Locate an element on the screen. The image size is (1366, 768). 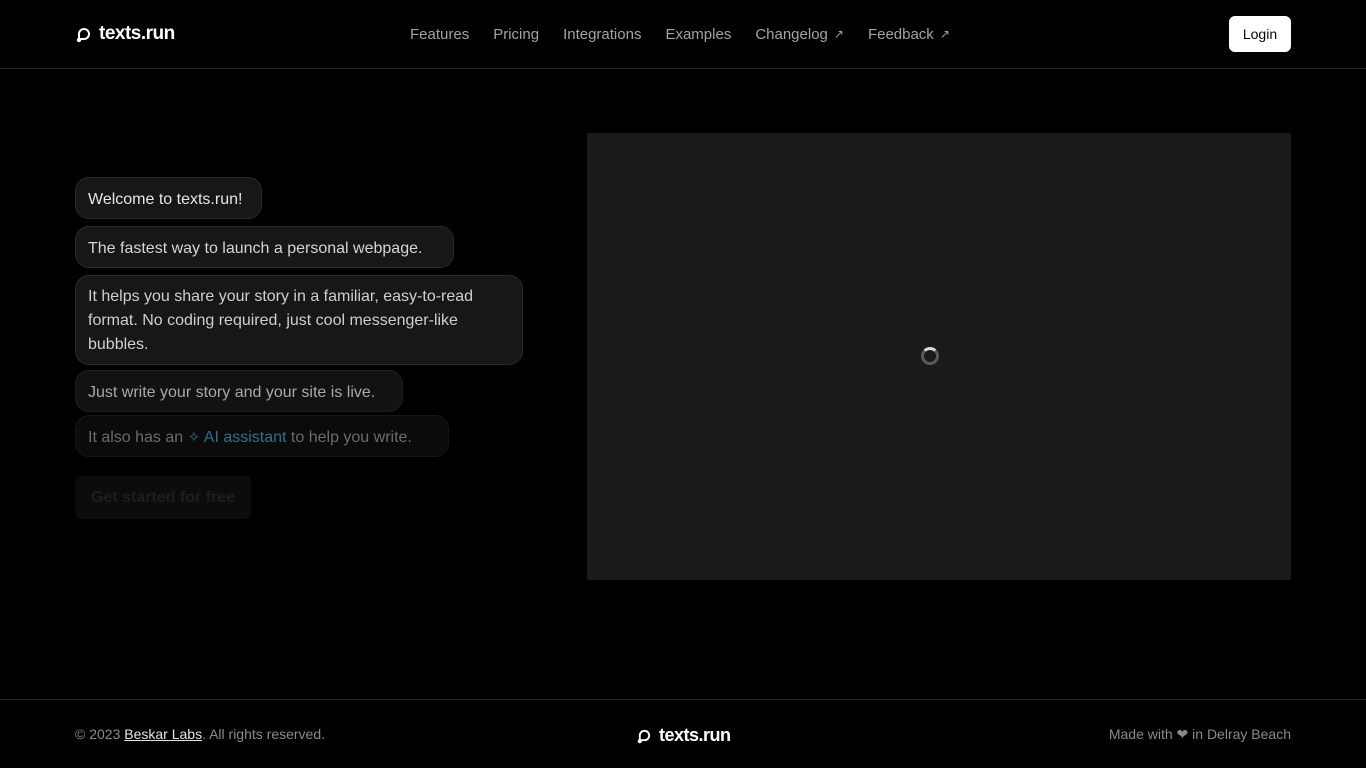
brand-logo-link: texts.run is located at coordinates (125, 34).